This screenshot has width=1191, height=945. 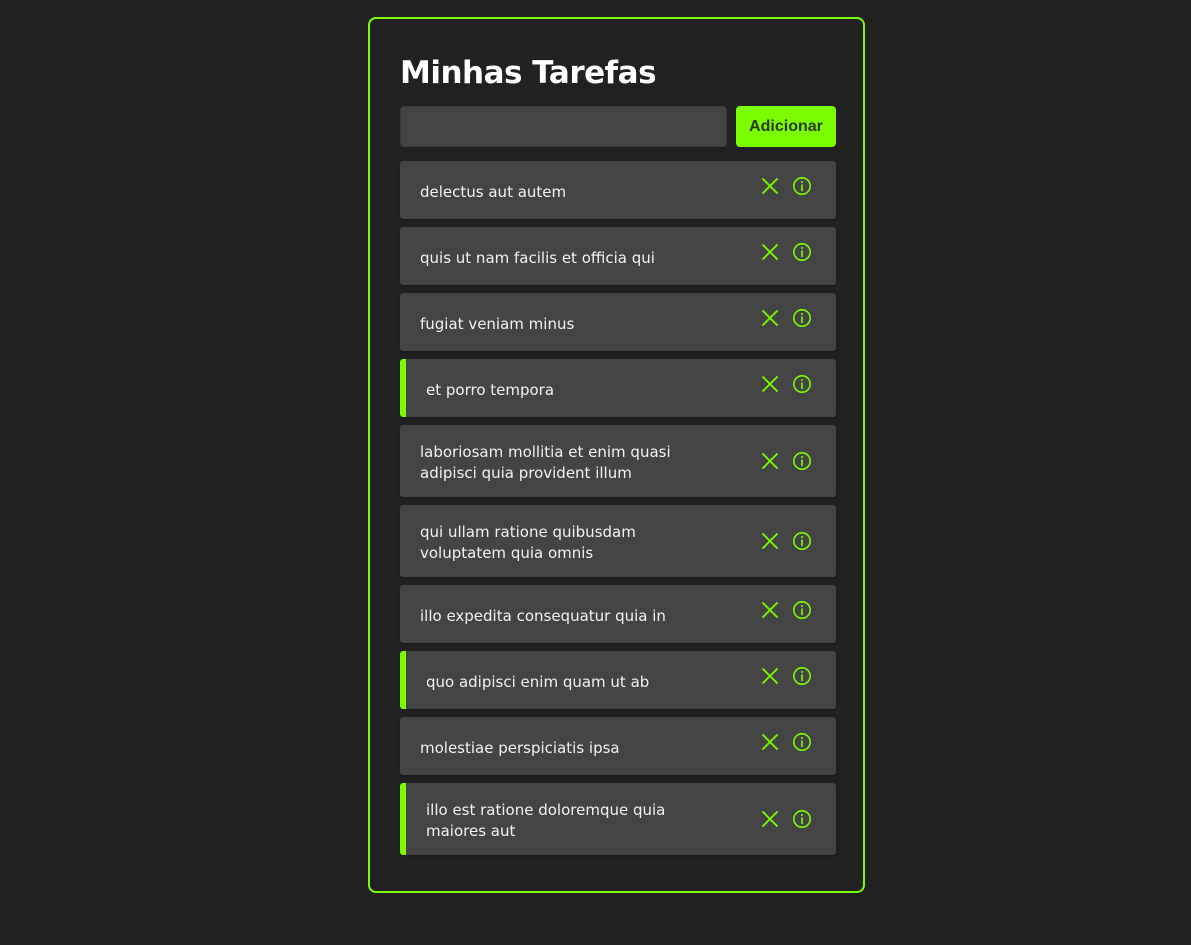 What do you see at coordinates (520, 747) in the screenshot?
I see `task-text: molestiae perspiciatis ipsa` at bounding box center [520, 747].